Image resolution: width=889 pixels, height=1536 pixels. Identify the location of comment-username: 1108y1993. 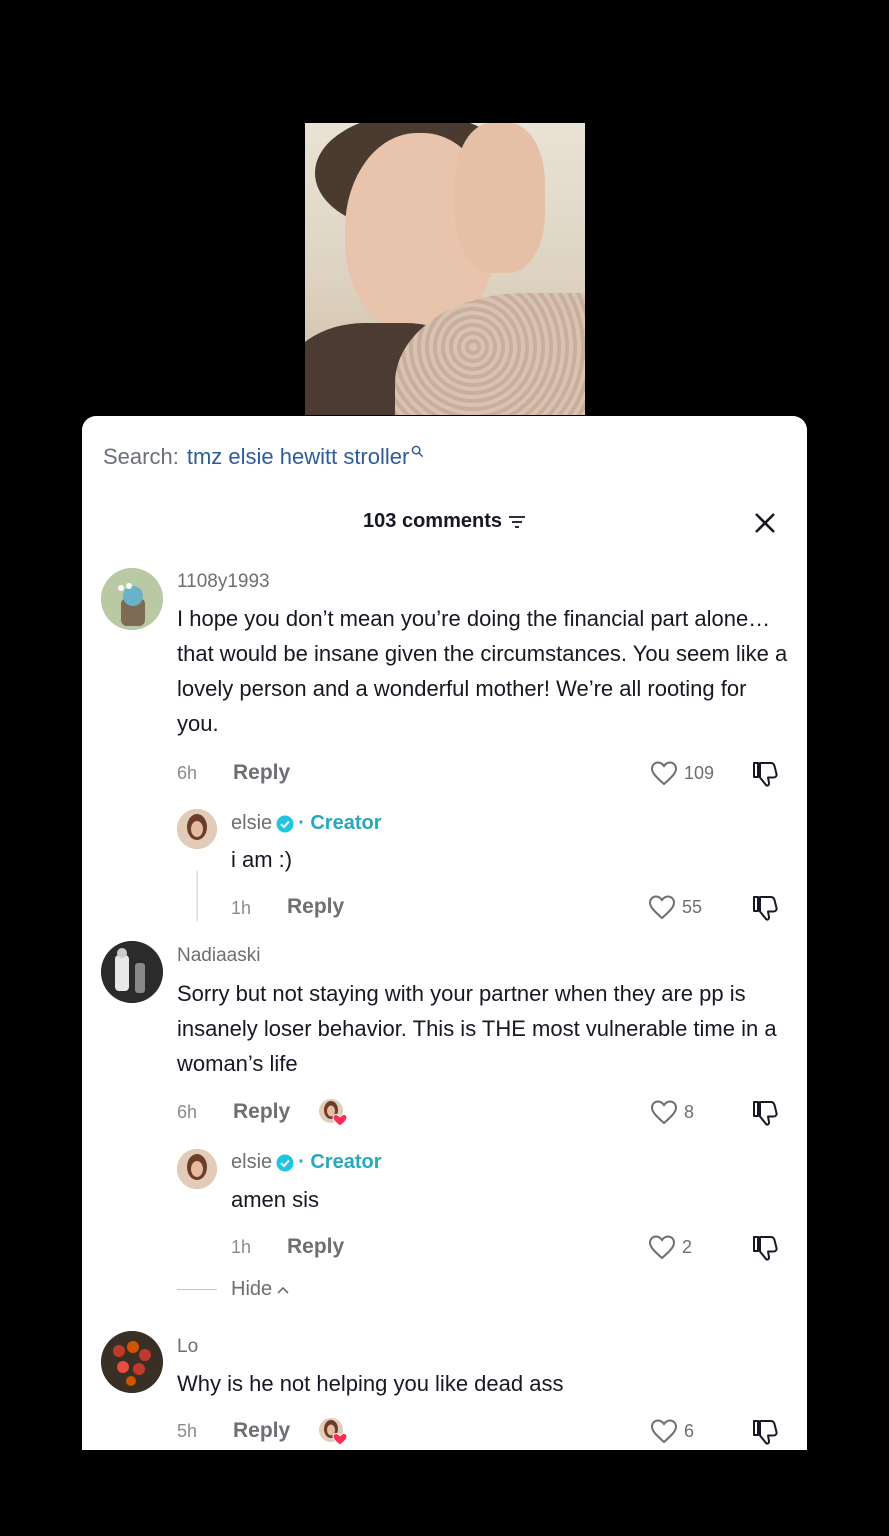
(223, 582).